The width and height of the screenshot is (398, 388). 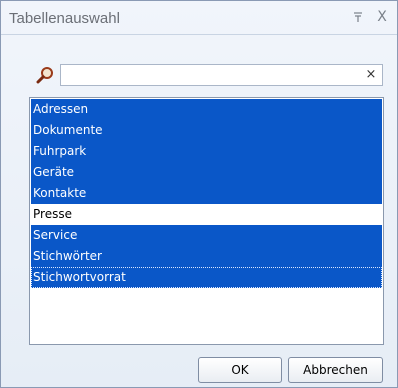 What do you see at coordinates (206, 172) in the screenshot?
I see `list-item: Geräte` at bounding box center [206, 172].